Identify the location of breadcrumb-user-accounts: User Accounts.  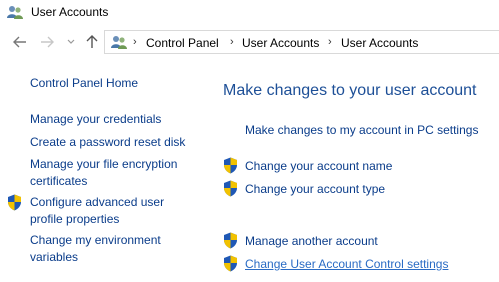
(280, 43).